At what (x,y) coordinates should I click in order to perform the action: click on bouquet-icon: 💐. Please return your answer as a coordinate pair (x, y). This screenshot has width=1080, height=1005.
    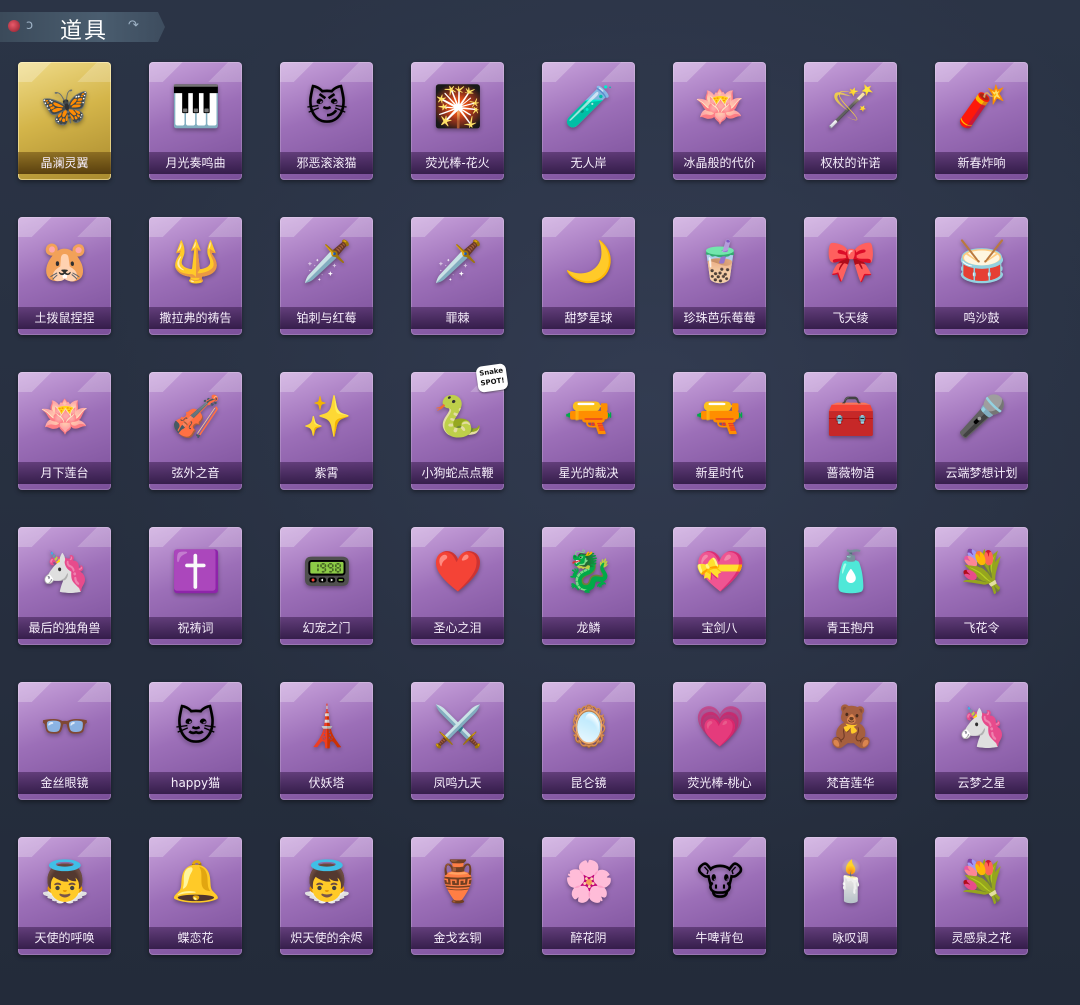
    Looking at the image, I should click on (982, 882).